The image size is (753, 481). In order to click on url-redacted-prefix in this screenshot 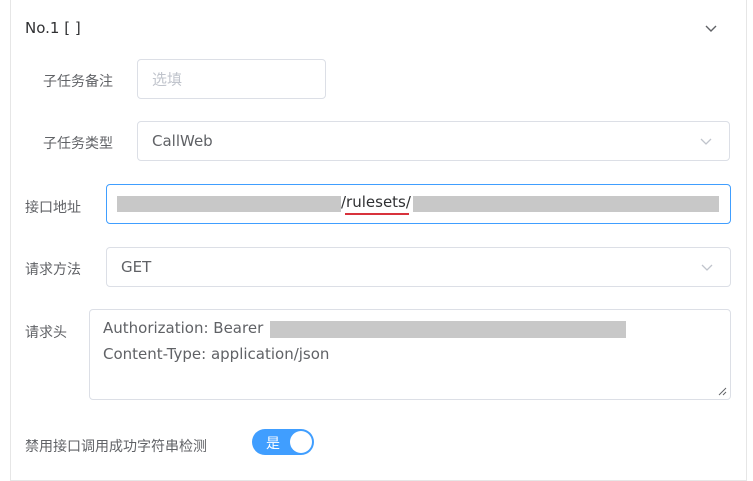, I will do `click(229, 204)`.